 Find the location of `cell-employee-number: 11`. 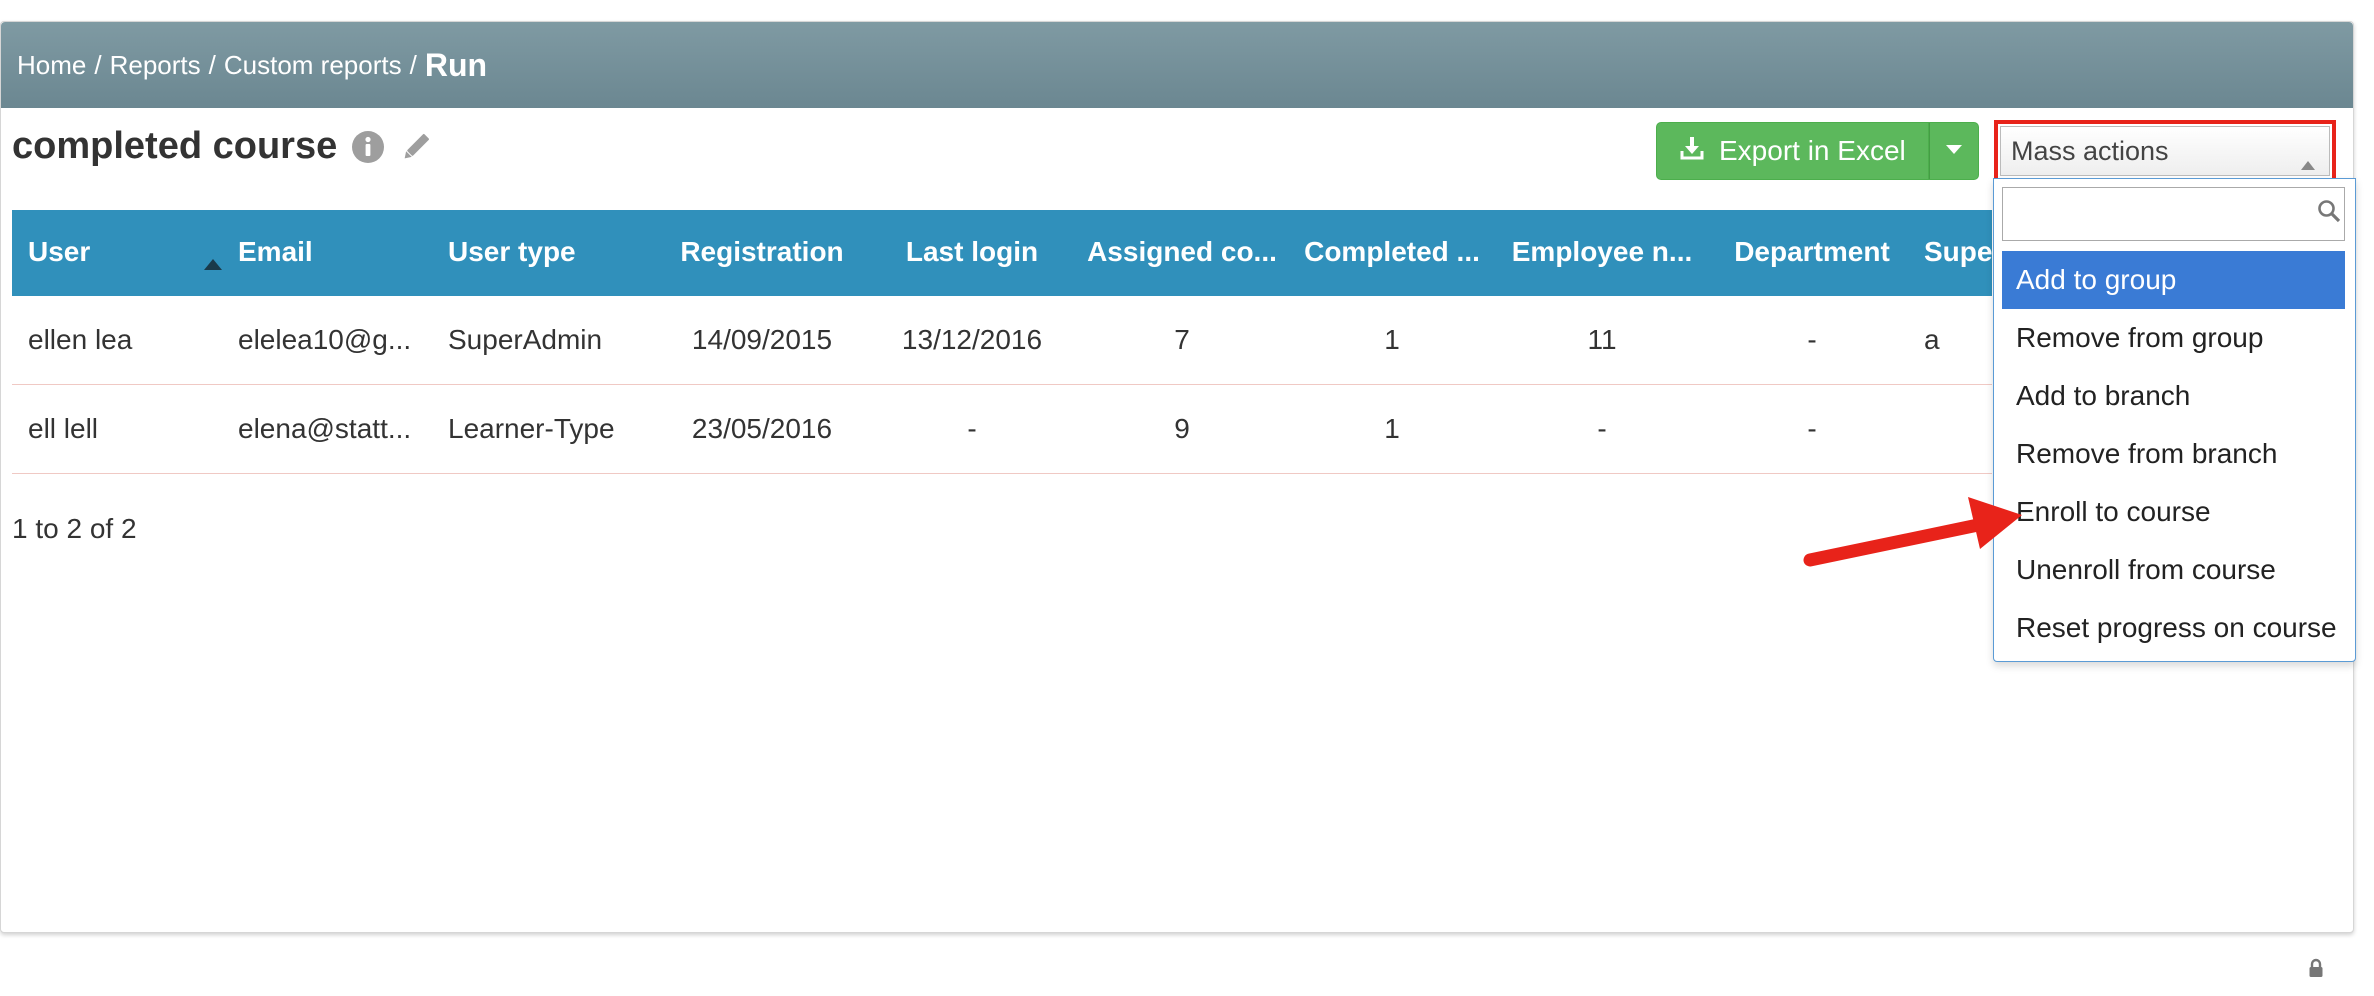

cell-employee-number: 11 is located at coordinates (1602, 339).